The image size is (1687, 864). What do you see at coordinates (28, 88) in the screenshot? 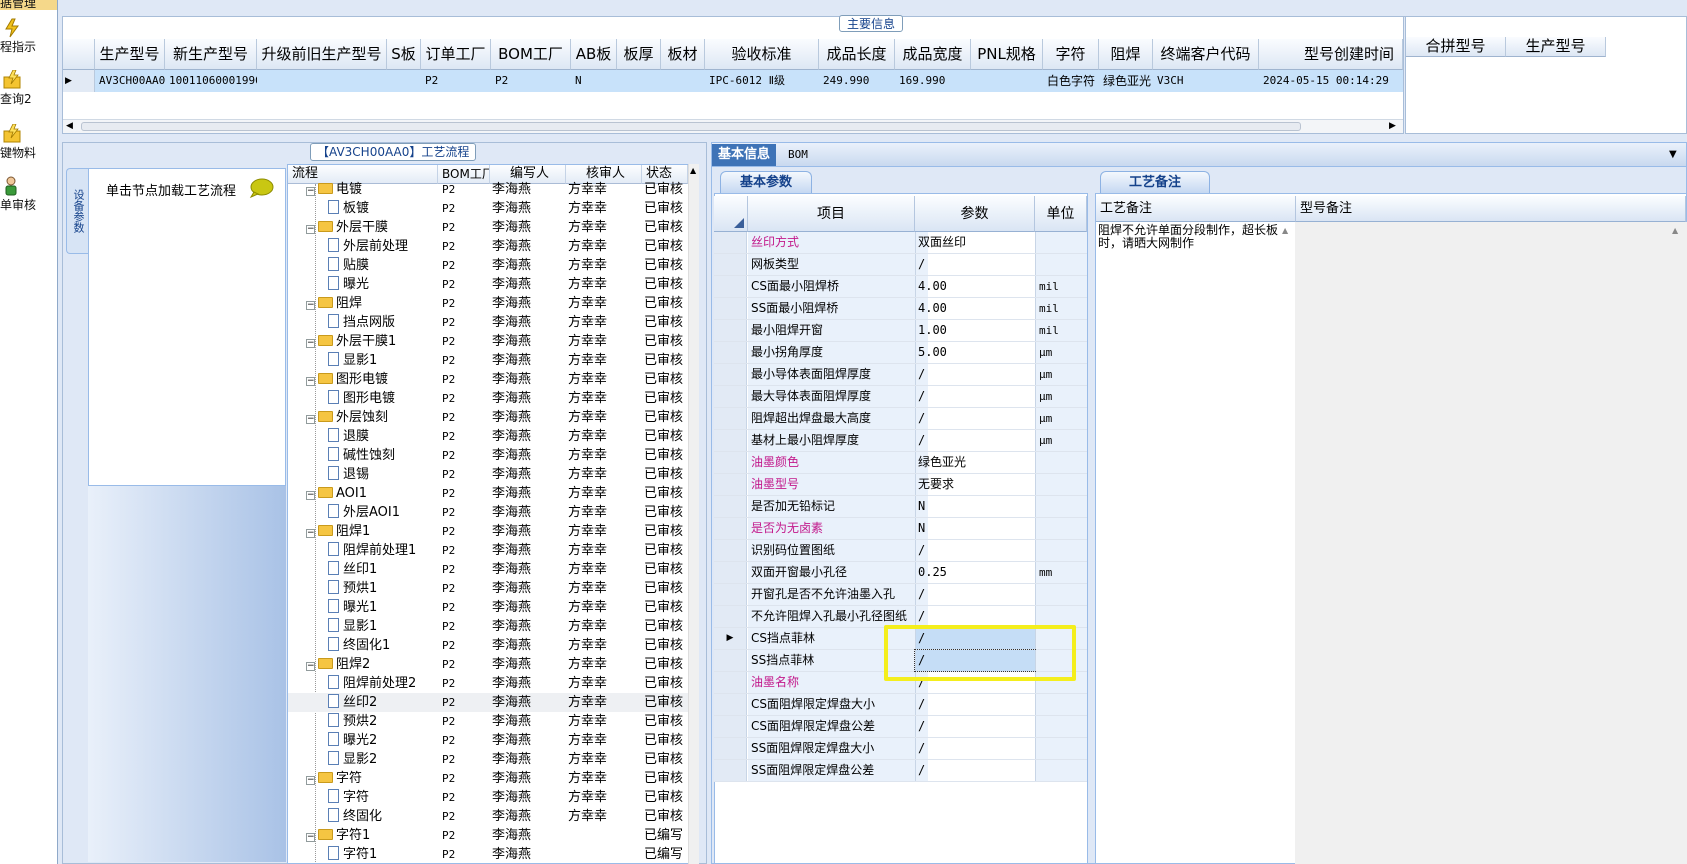
I see `nav-item-query2: 查询2` at bounding box center [28, 88].